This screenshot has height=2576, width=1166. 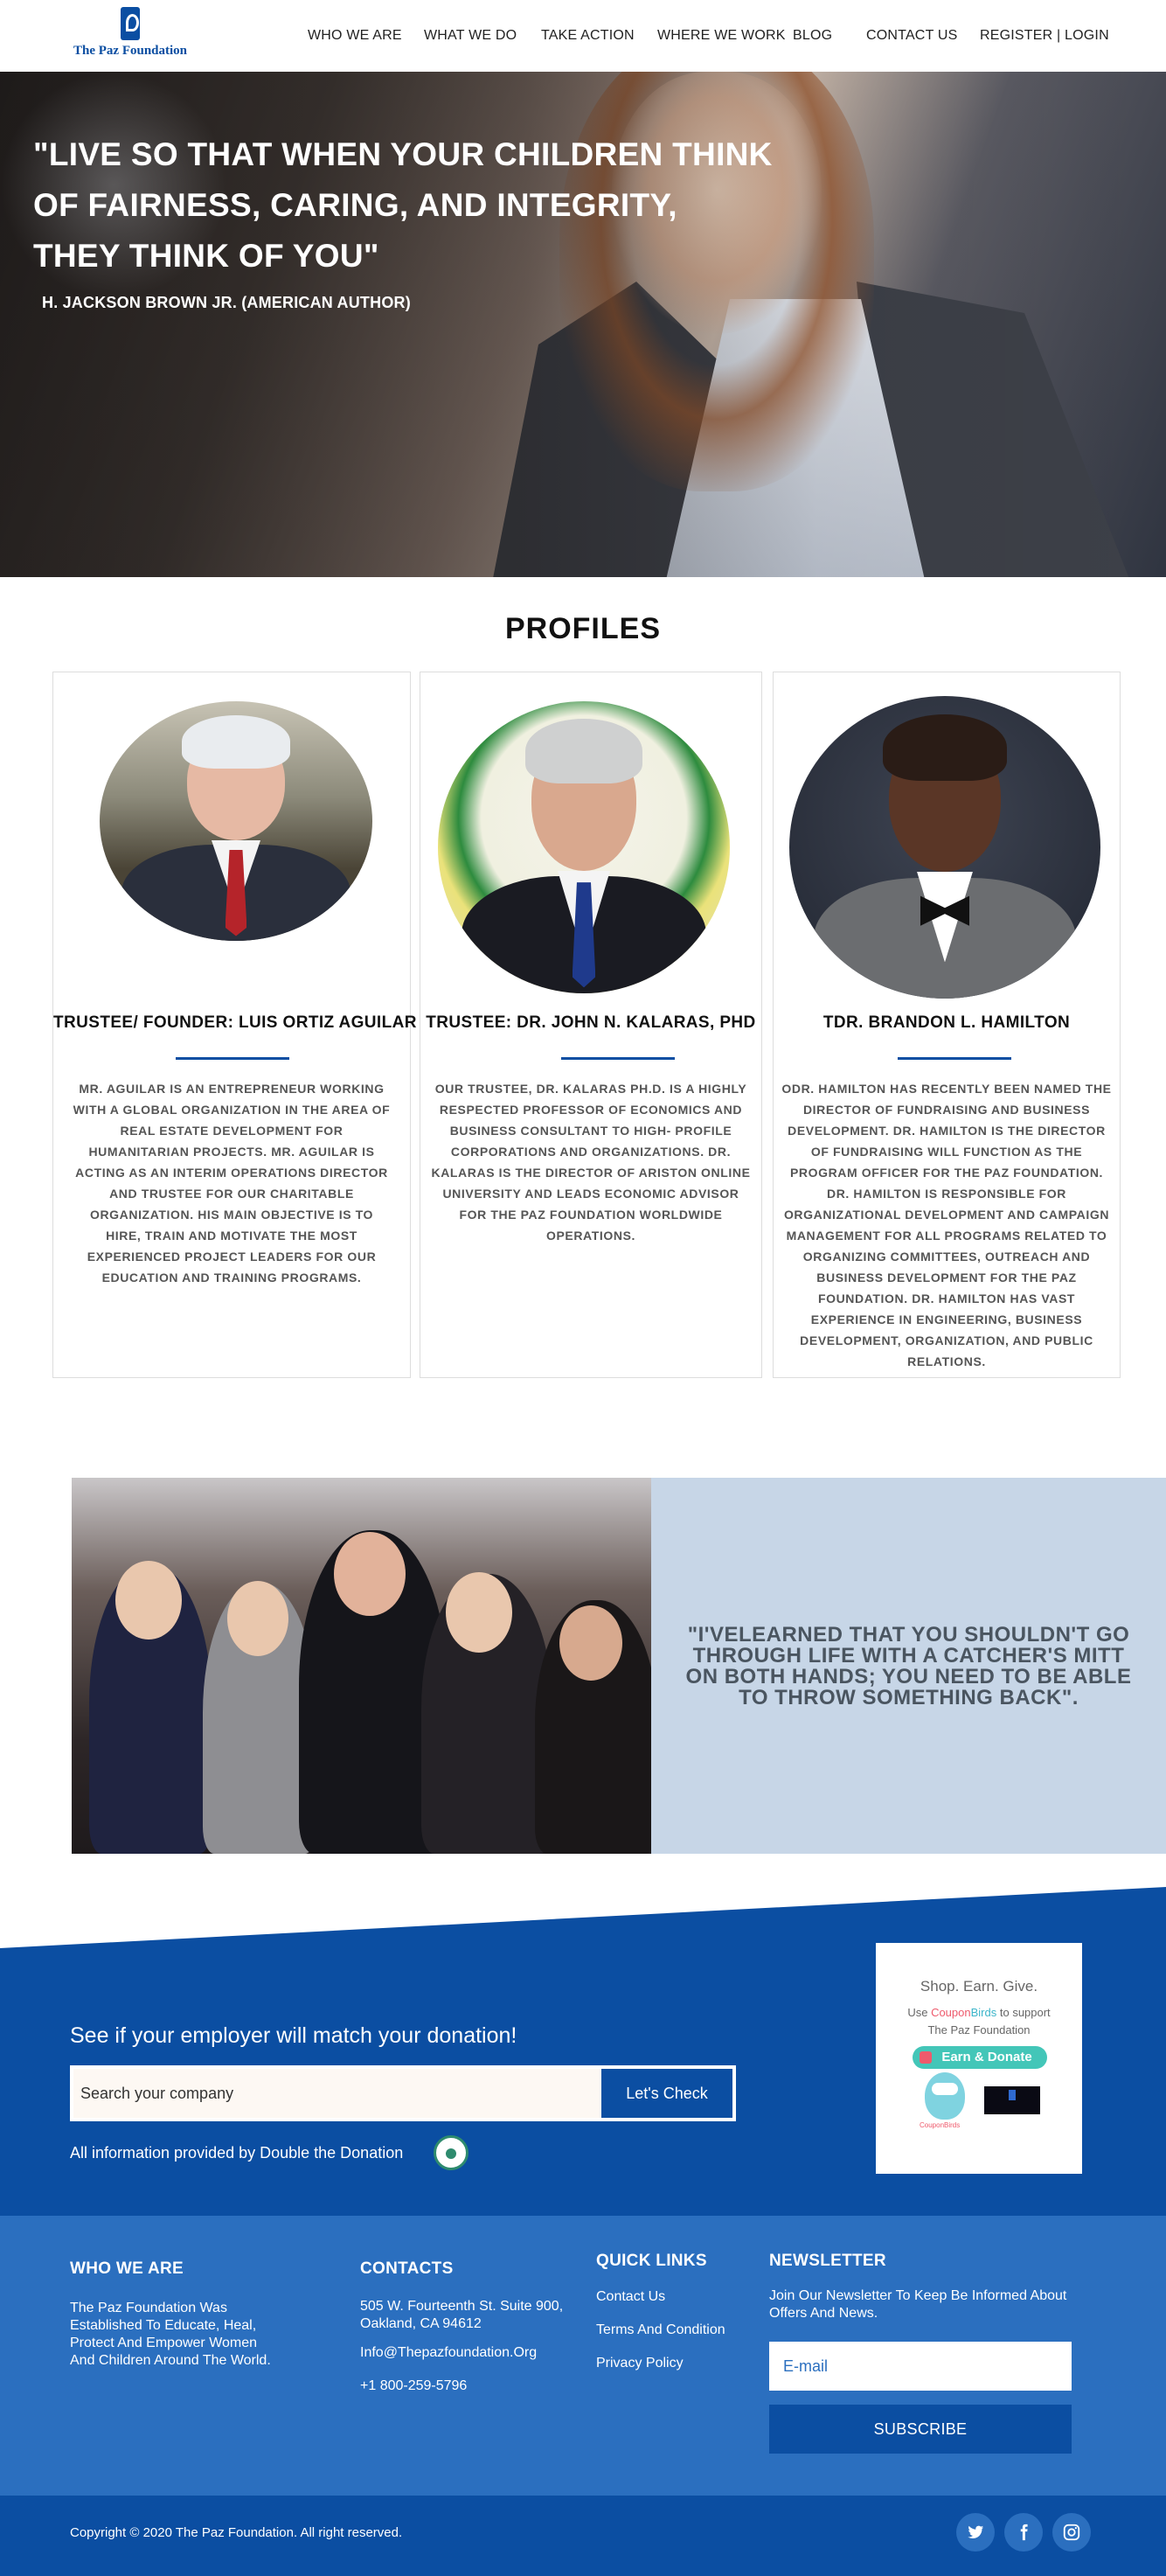 I want to click on couponbirds-label: CouponBirds, so click(x=941, y=2125).